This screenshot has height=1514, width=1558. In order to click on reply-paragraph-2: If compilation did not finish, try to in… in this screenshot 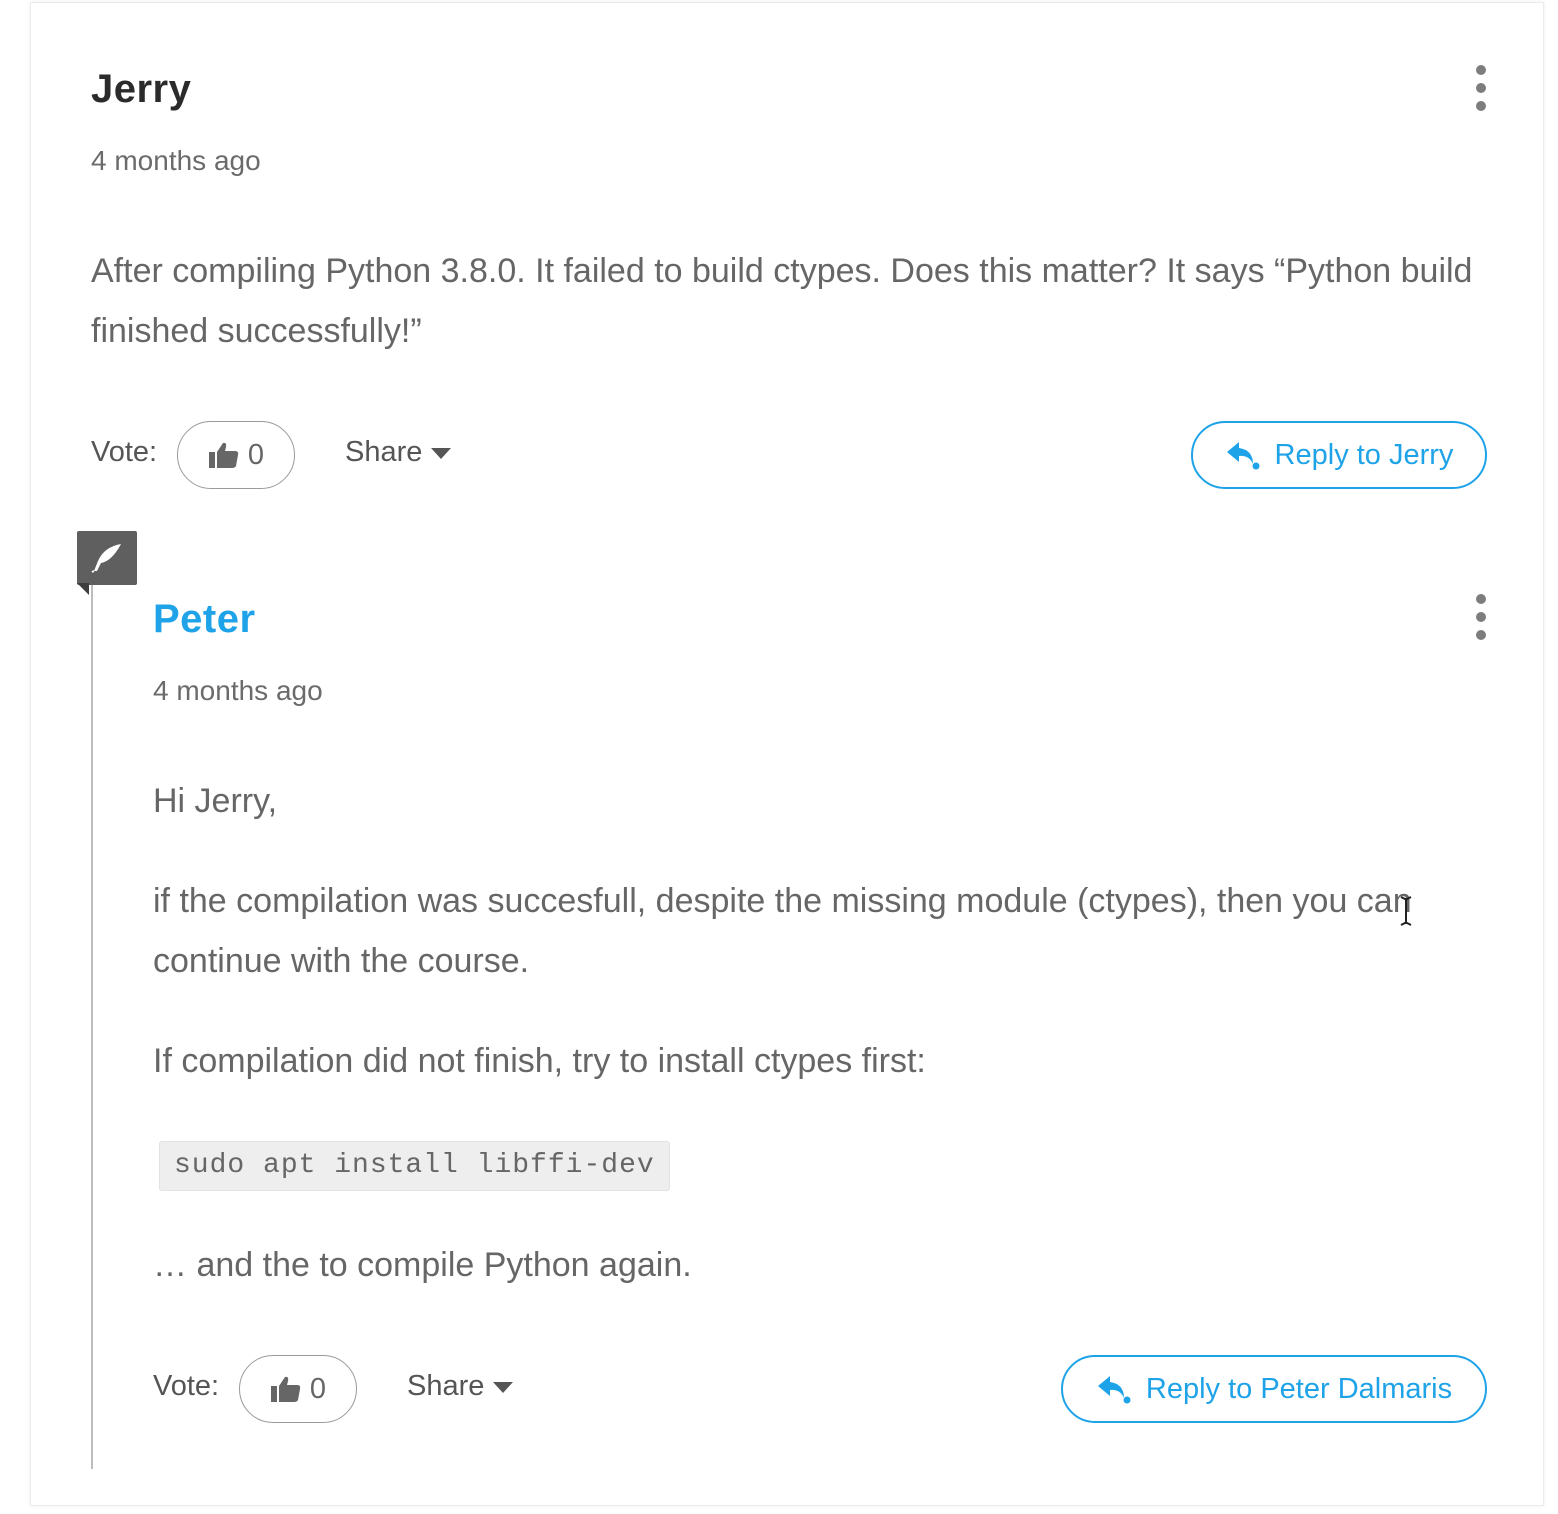, I will do `click(539, 1061)`.